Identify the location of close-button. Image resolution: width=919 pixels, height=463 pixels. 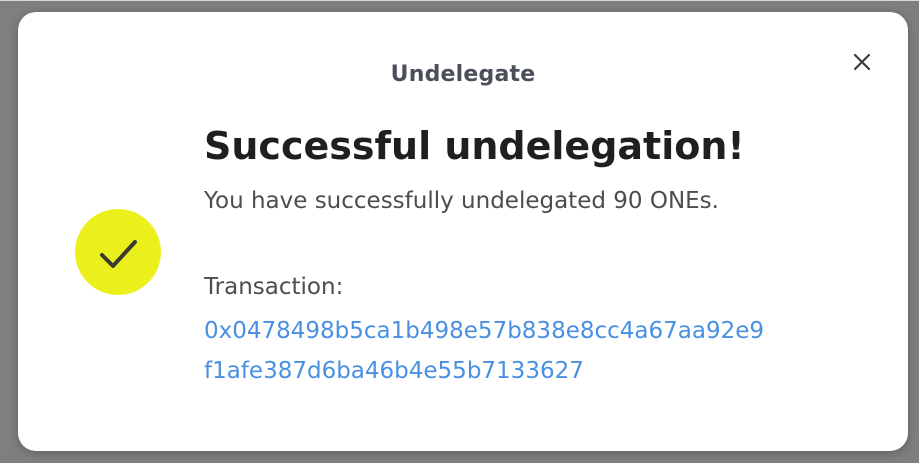
(862, 62).